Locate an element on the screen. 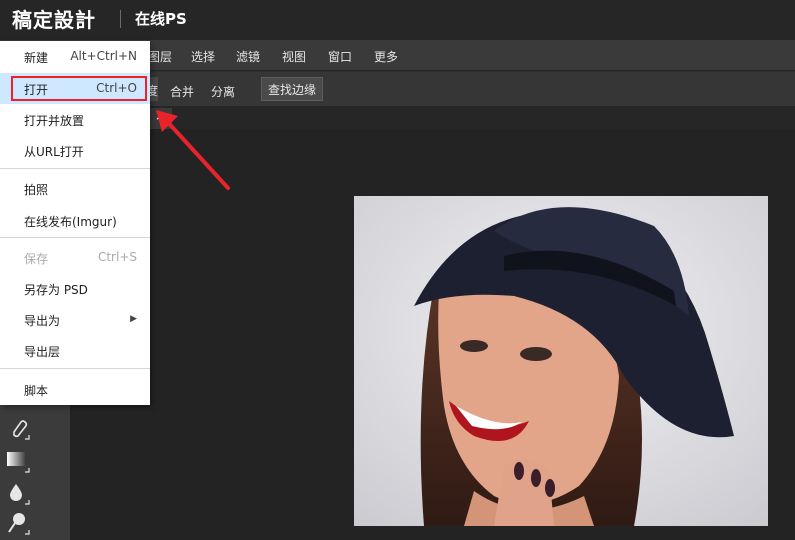 The image size is (795, 540). brand-logo: 稿定設計 is located at coordinates (54, 18).